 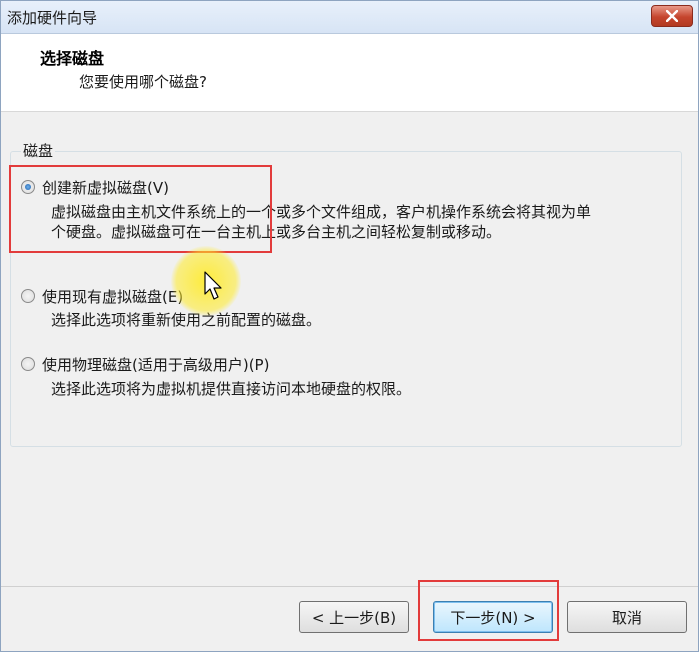 What do you see at coordinates (321, 212) in the screenshot?
I see `create-new-disk-description-line1: 虚拟磁盘由主机文件系统上的一个或多个文件组成，客户机操作系统会将其视为单` at bounding box center [321, 212].